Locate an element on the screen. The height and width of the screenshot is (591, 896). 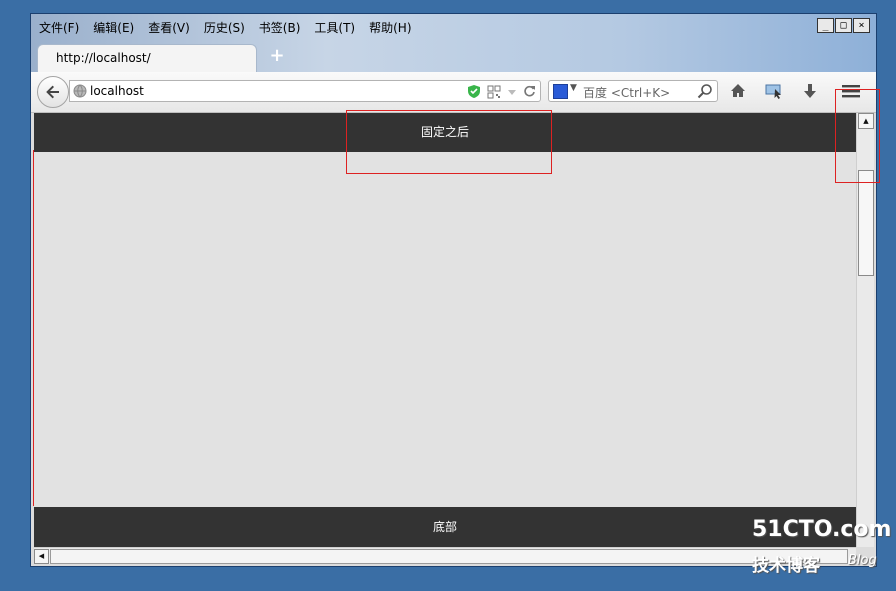
navigation-toolbar: localhost ▼ 百度 <Ctrl+K> is located at coordinates (453, 92).